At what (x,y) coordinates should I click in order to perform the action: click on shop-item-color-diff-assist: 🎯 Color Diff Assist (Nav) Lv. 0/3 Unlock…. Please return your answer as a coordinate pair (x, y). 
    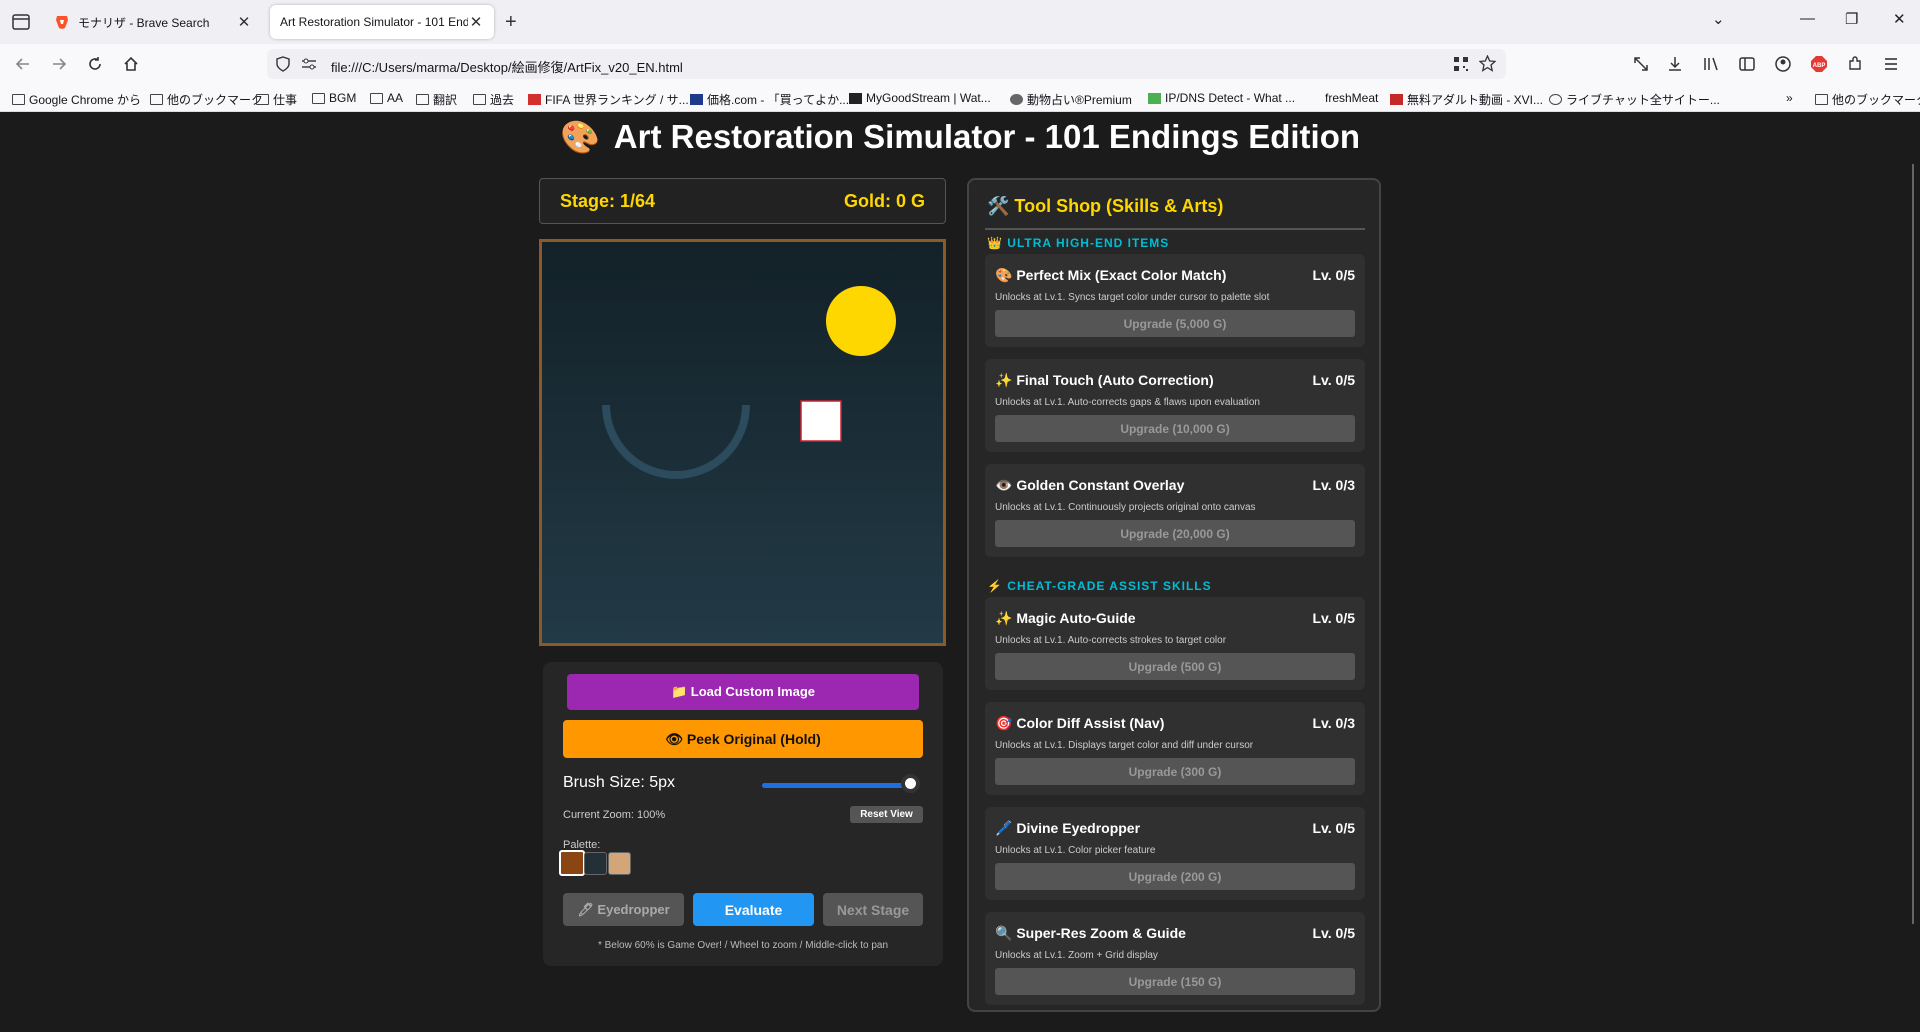
    Looking at the image, I should click on (1175, 748).